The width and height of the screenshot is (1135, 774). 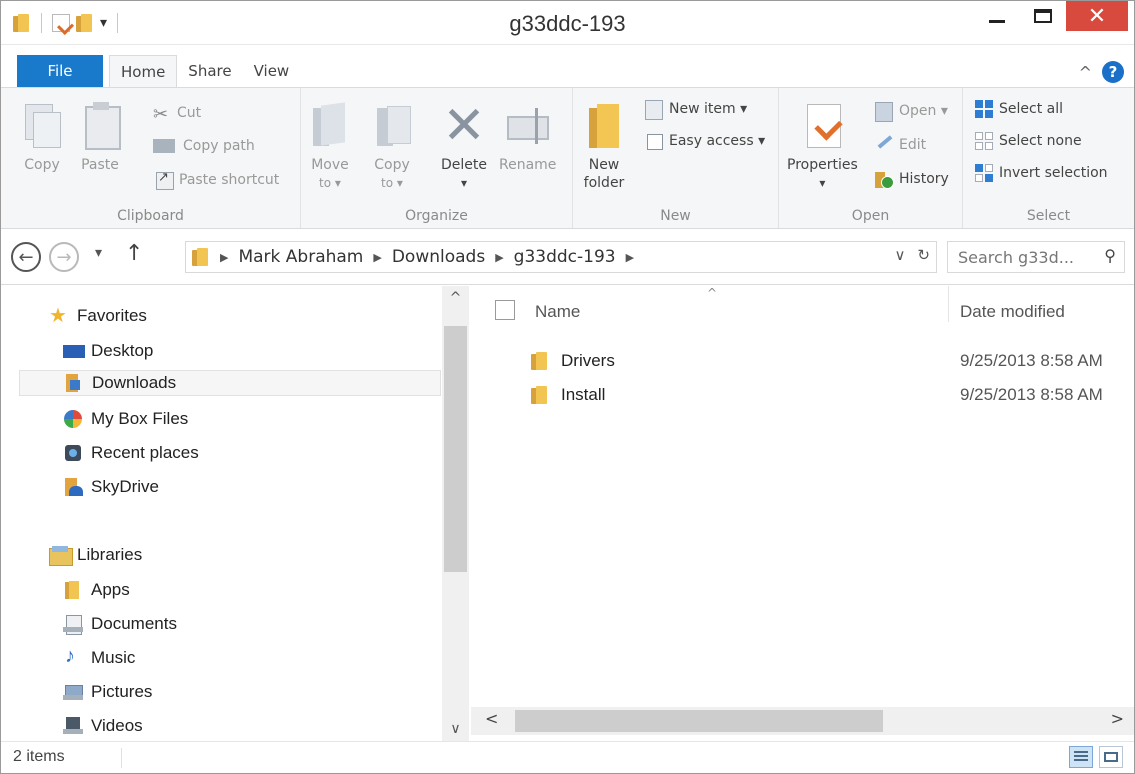 What do you see at coordinates (60, 71) in the screenshot?
I see `tab-file: File` at bounding box center [60, 71].